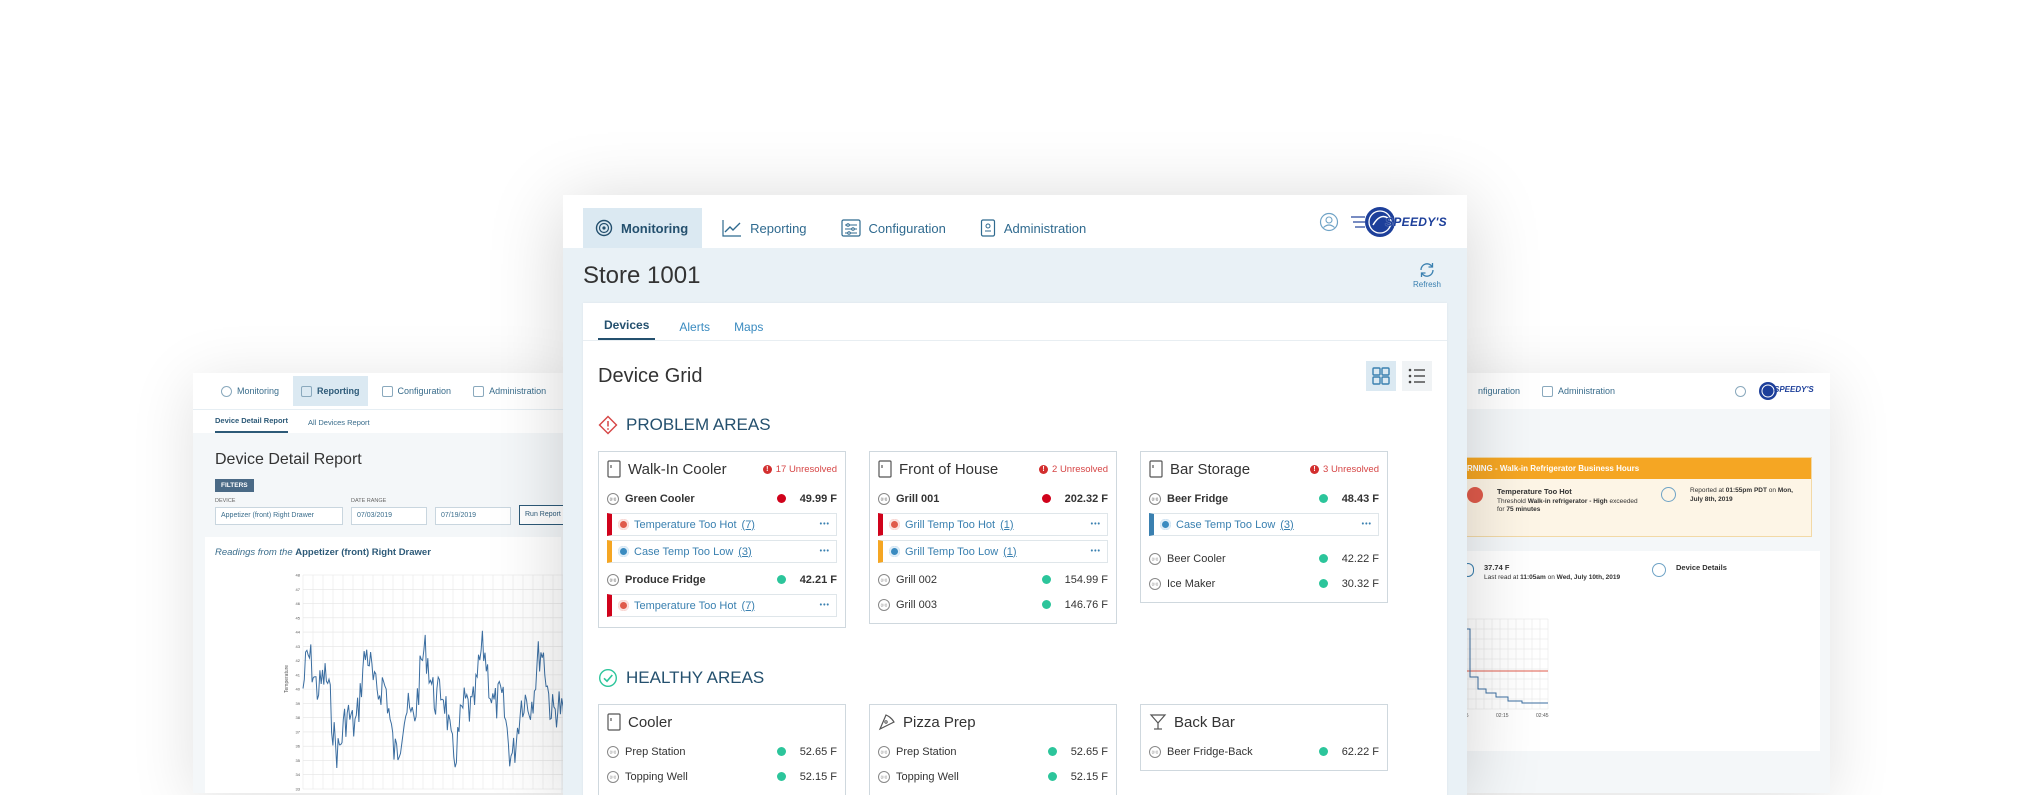  I want to click on device-row: ((•)) Beer Cooler 42.22 F, so click(1264, 558).